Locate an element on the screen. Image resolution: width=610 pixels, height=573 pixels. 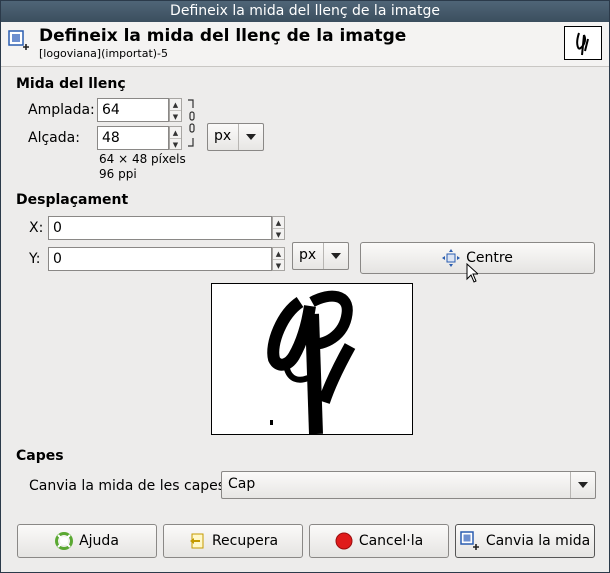
resize-layers-select: Cap is located at coordinates (408, 485).